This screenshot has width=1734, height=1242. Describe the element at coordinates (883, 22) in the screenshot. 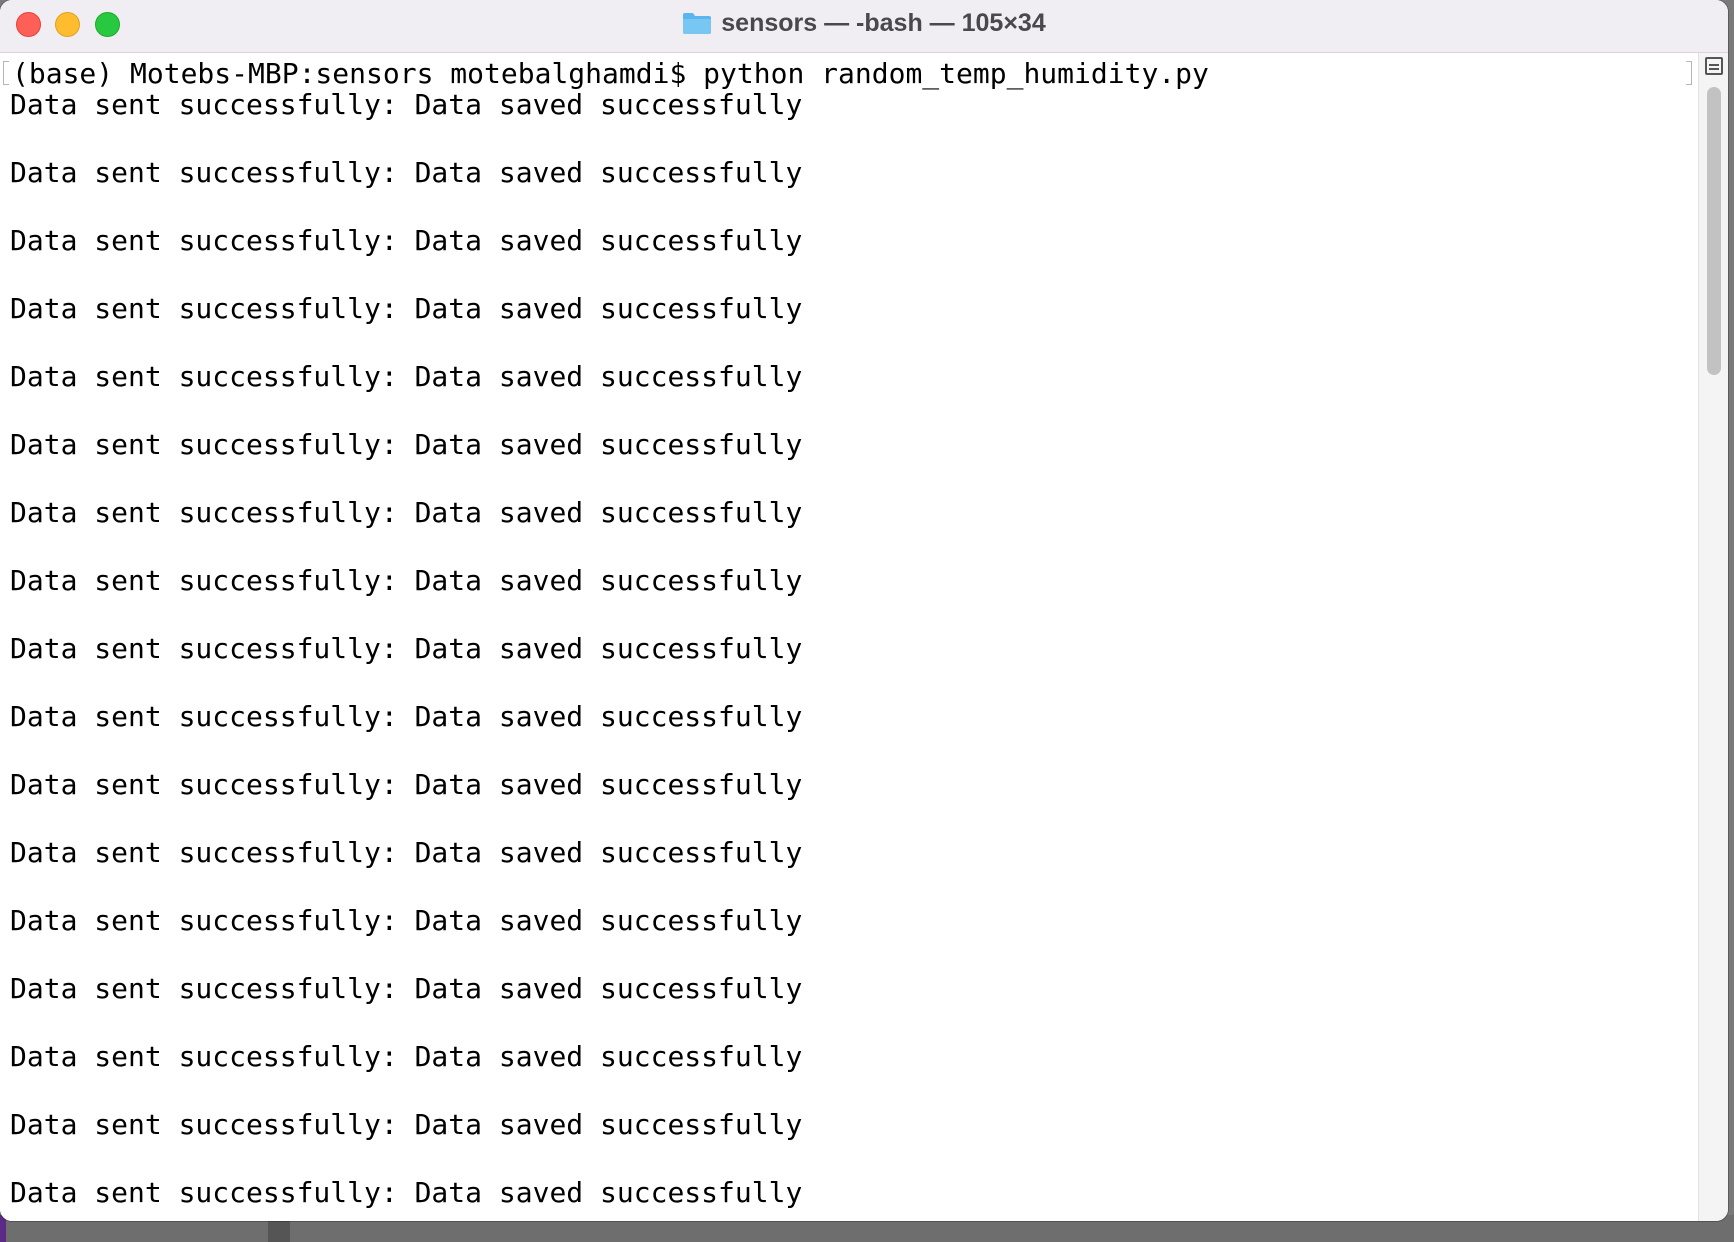

I see `window-title: sensors — -bash — 105×34` at that location.